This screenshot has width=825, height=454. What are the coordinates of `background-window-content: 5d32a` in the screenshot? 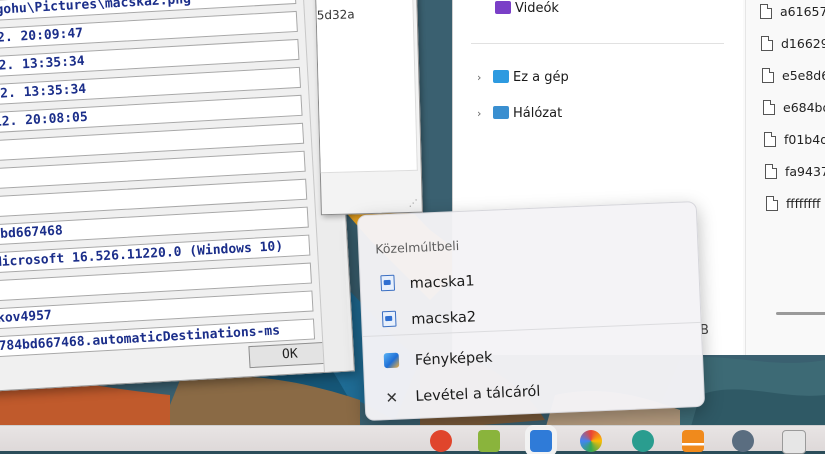 It's located at (367, 87).